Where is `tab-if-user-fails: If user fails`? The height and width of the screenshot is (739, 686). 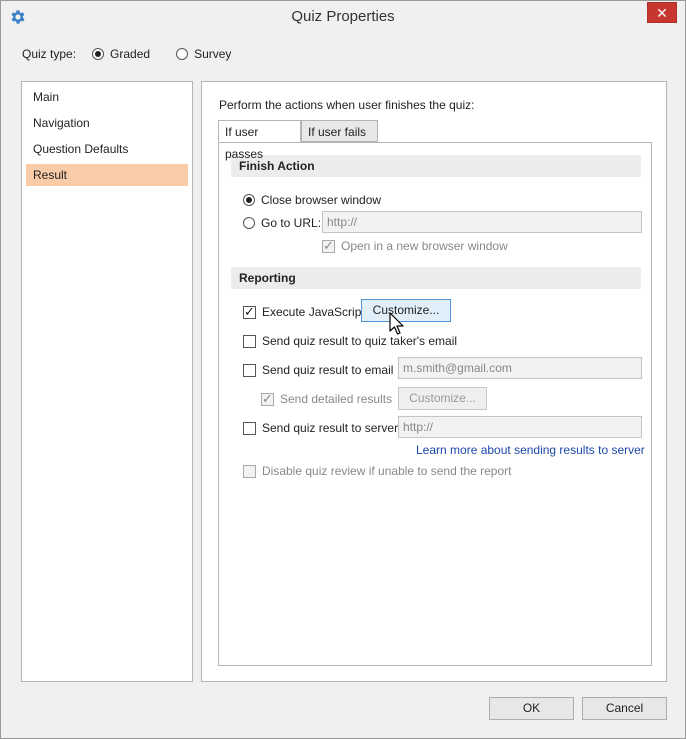
tab-if-user-fails: If user fails is located at coordinates (339, 131).